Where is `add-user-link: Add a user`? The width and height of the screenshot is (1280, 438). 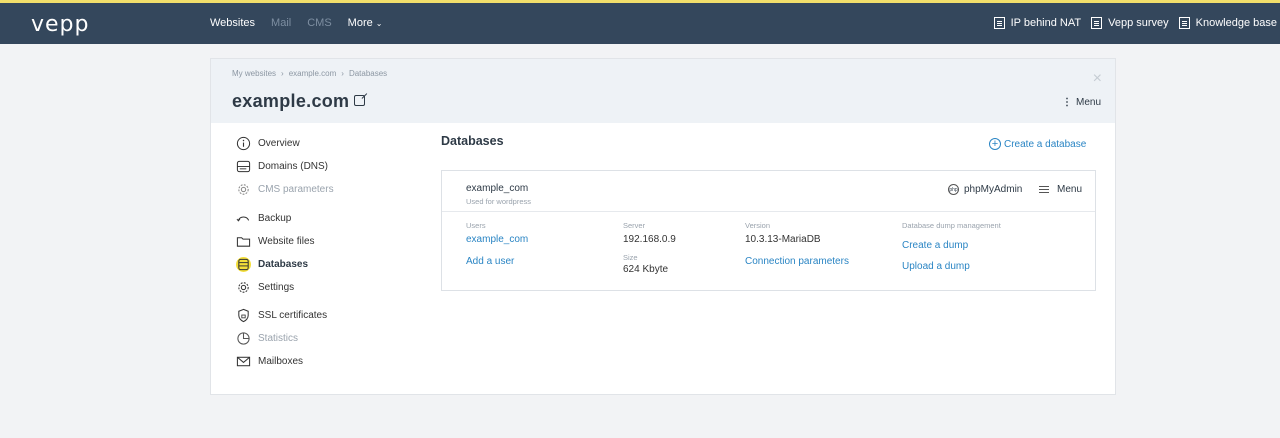 add-user-link: Add a user is located at coordinates (497, 261).